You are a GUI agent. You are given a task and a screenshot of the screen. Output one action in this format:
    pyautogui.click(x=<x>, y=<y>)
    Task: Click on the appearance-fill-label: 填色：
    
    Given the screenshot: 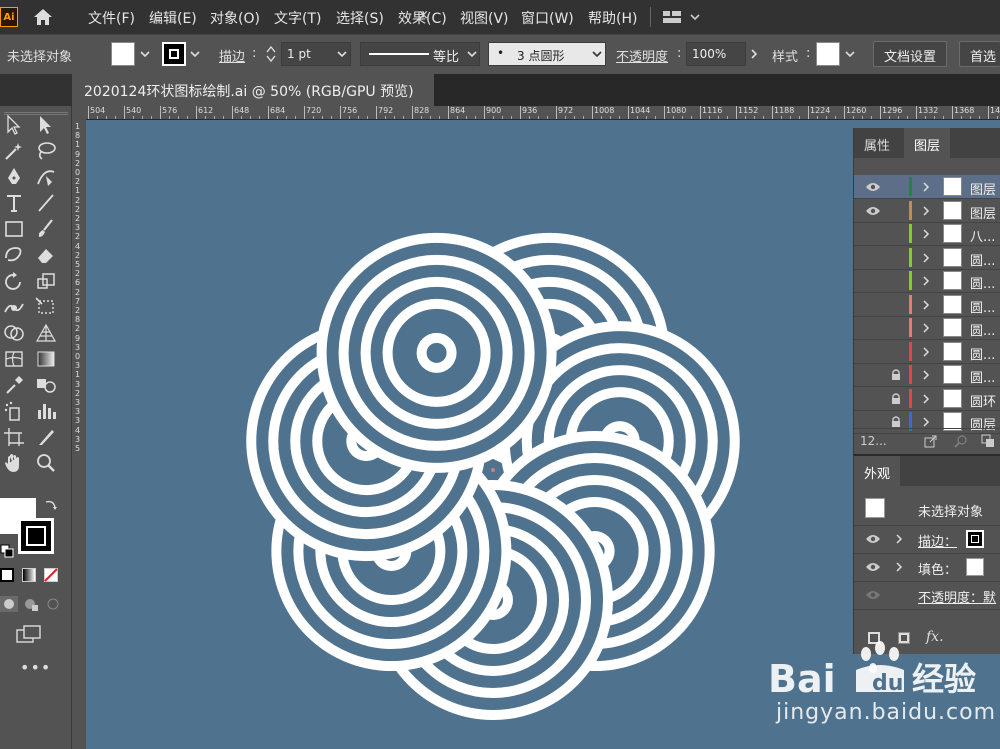 What is the action you would take?
    pyautogui.click(x=937, y=568)
    